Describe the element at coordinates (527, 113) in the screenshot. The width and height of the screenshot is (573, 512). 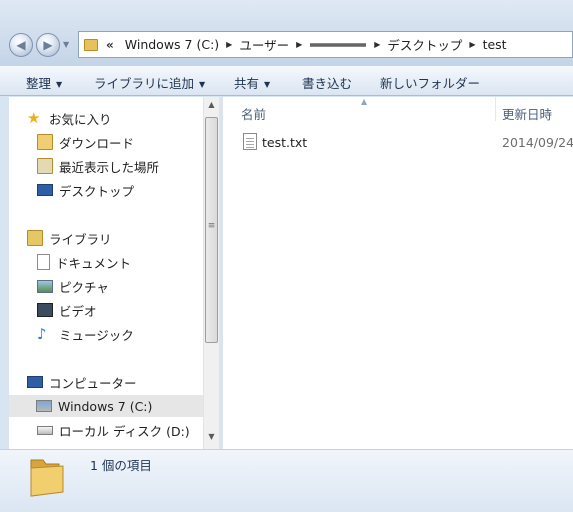
I see `column-header-date: 更新日時` at that location.